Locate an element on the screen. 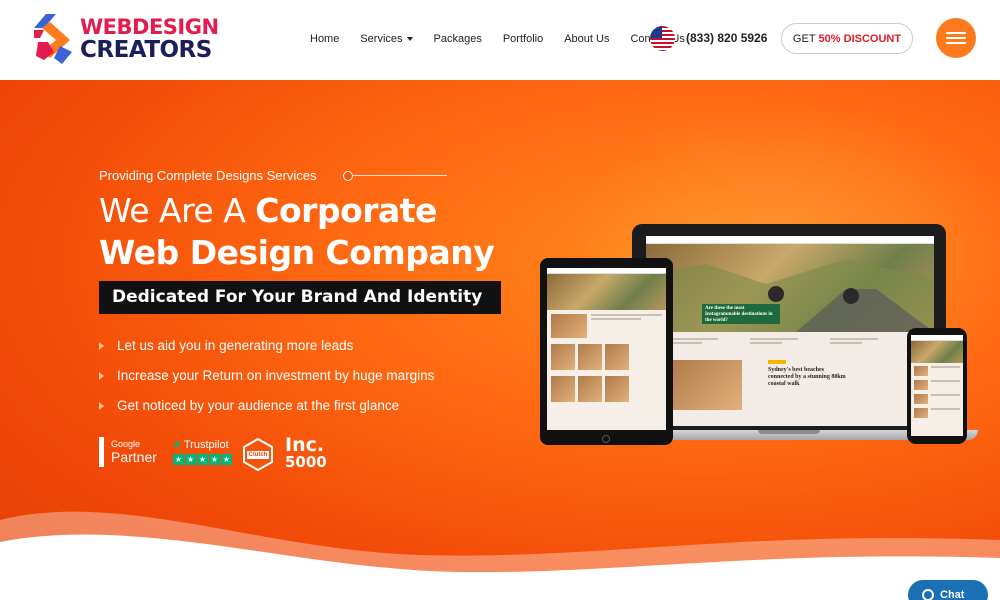 This screenshot has width=1000, height=600. eyebrow-dot-icon is located at coordinates (348, 176).